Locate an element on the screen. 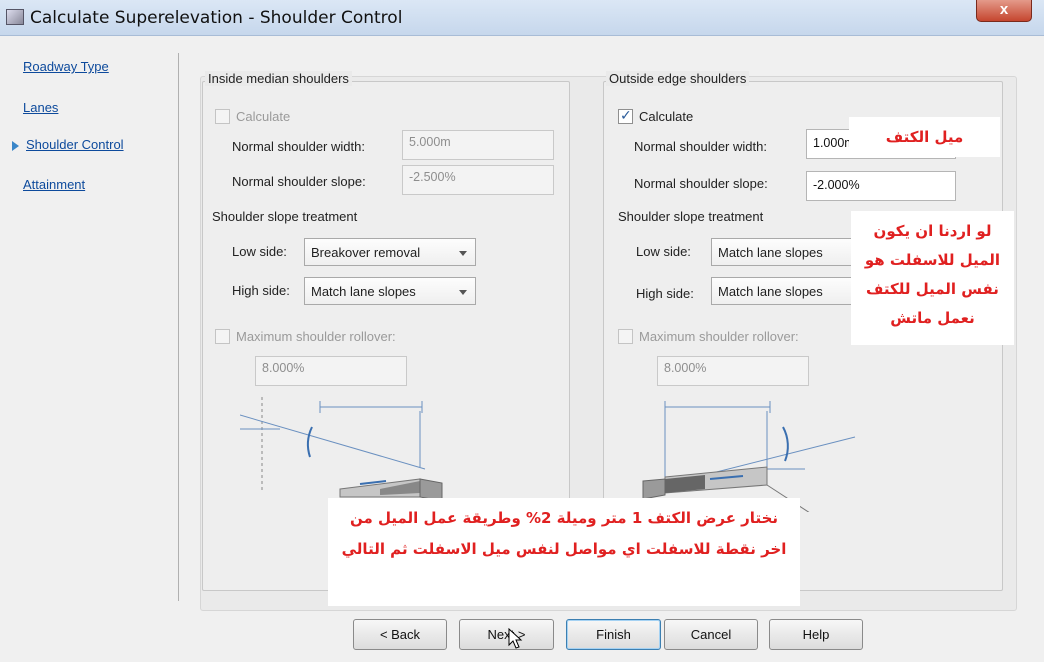  inside-high-value: Match lane slopes is located at coordinates (363, 291).